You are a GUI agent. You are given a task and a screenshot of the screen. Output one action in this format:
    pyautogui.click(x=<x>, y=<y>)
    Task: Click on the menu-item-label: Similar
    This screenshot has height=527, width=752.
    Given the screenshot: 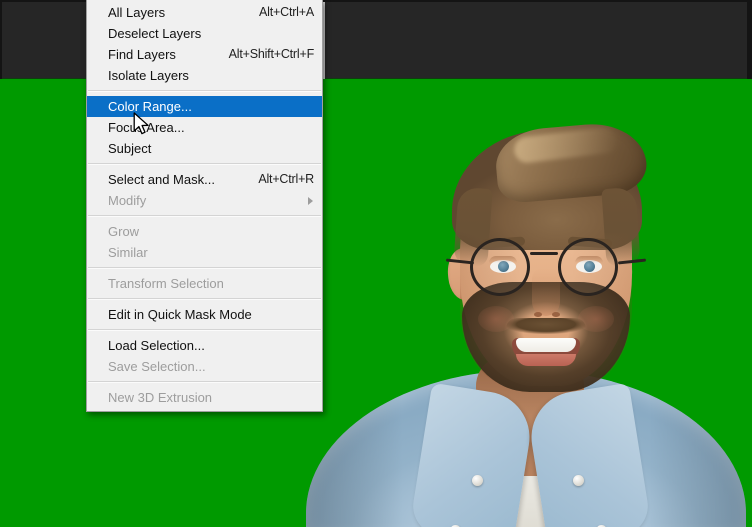 What is the action you would take?
    pyautogui.click(x=128, y=252)
    